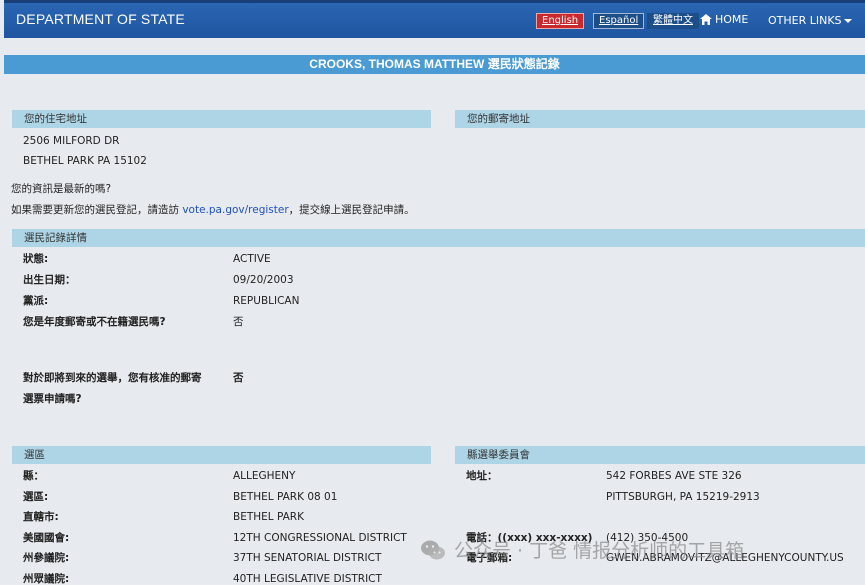 This screenshot has width=865, height=585. I want to click on status-value: ACTIVE, so click(252, 259).